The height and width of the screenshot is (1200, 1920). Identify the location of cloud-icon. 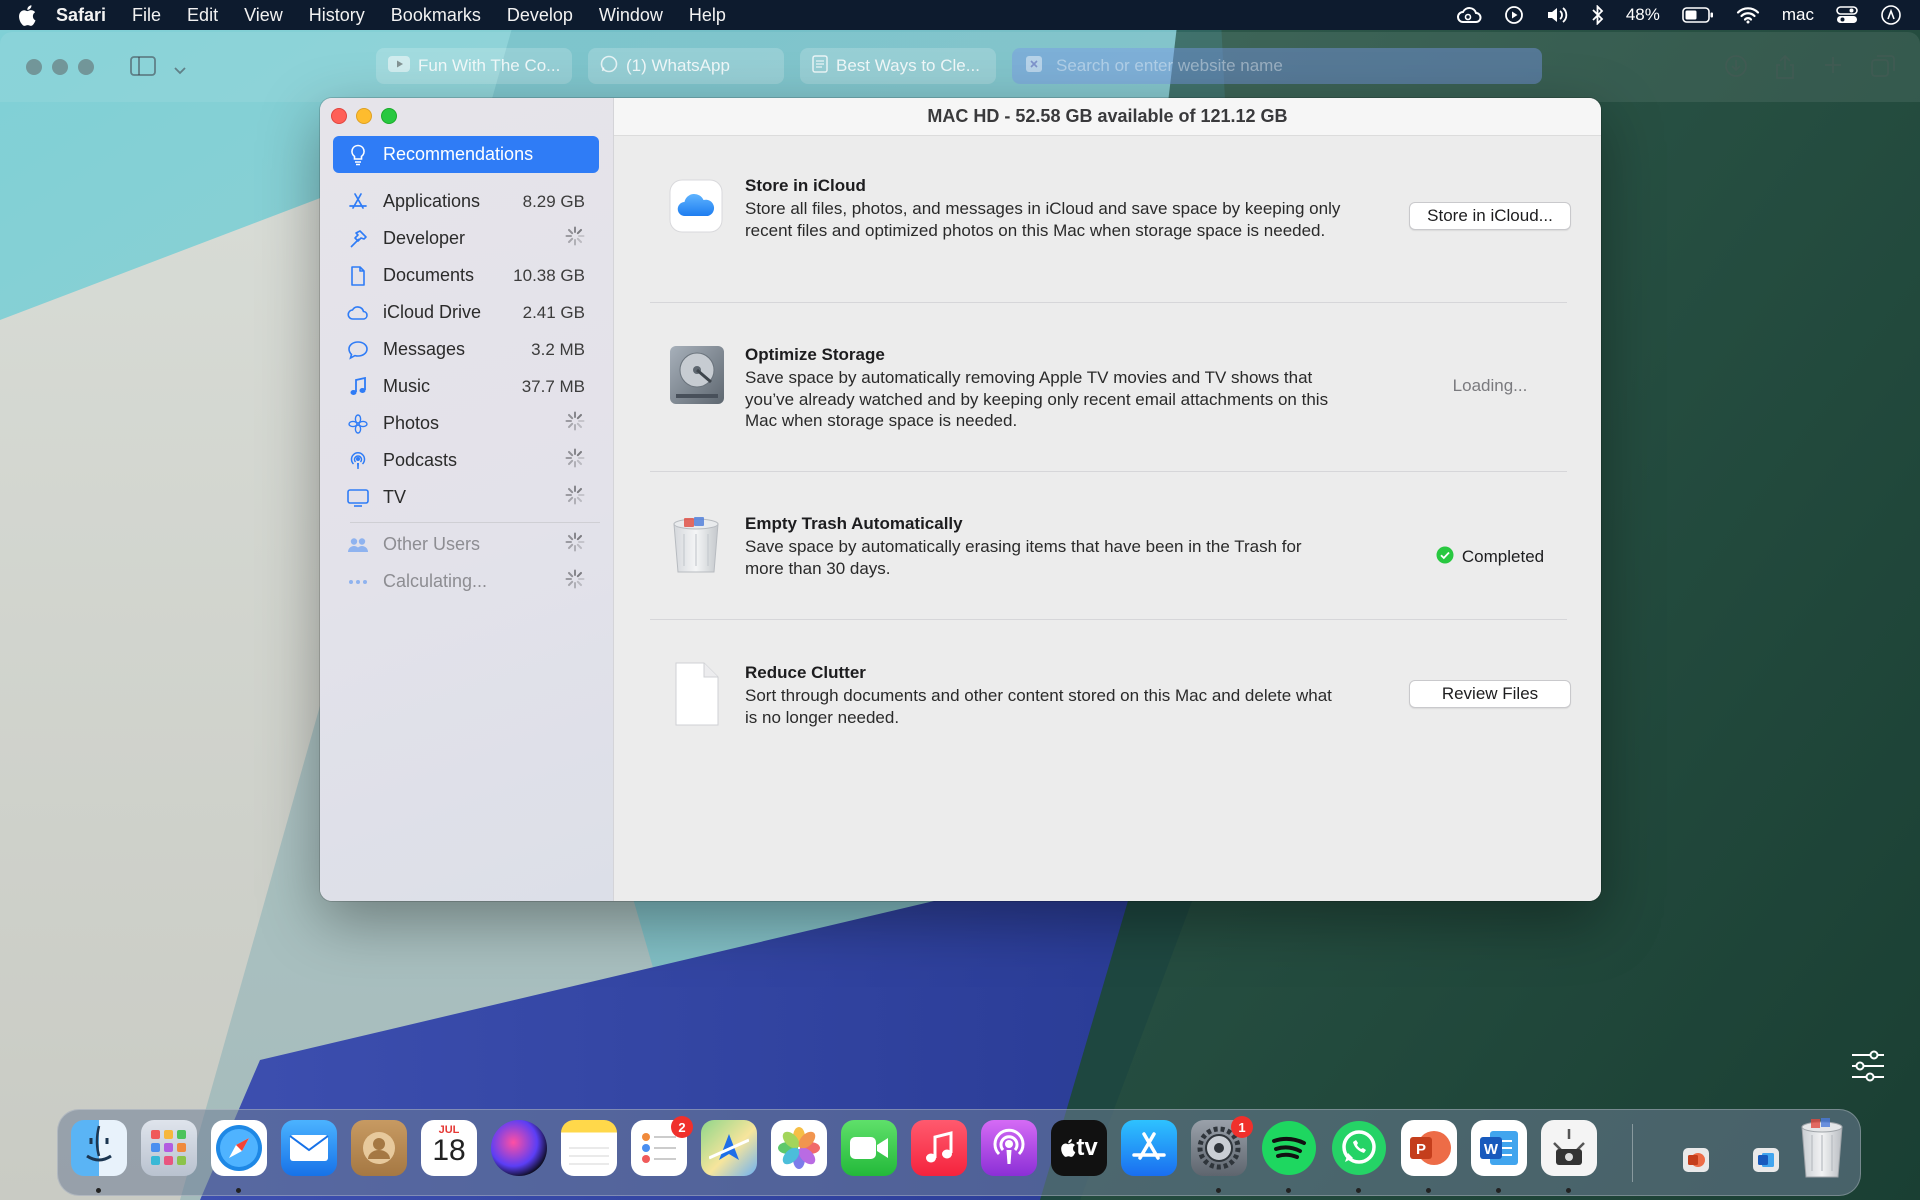
(358, 313).